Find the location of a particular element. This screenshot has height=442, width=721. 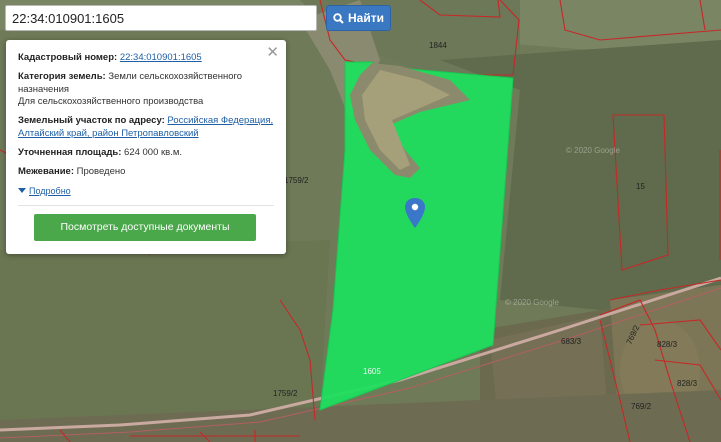

category-label: Категория земель: is located at coordinates (62, 76).